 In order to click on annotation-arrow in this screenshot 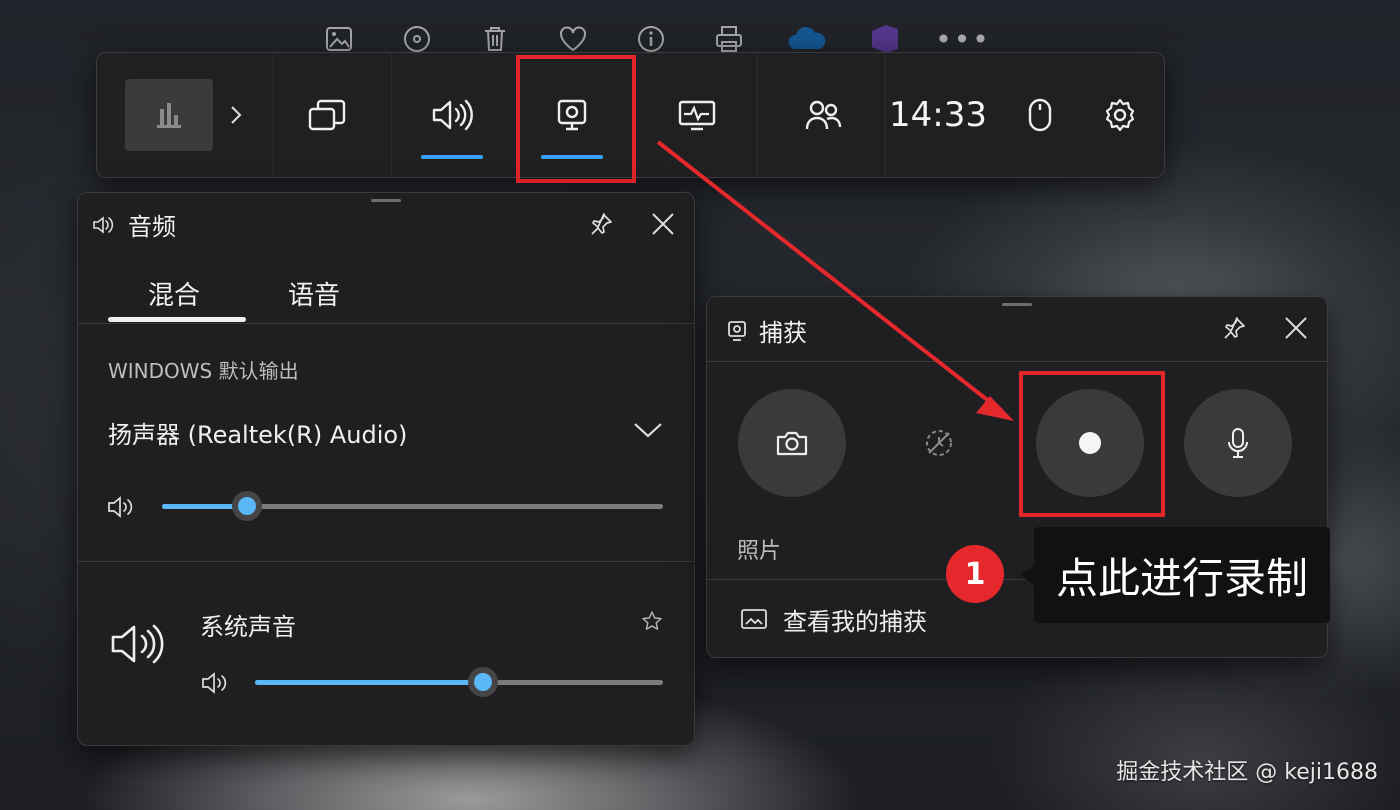, I will do `click(835, 280)`.